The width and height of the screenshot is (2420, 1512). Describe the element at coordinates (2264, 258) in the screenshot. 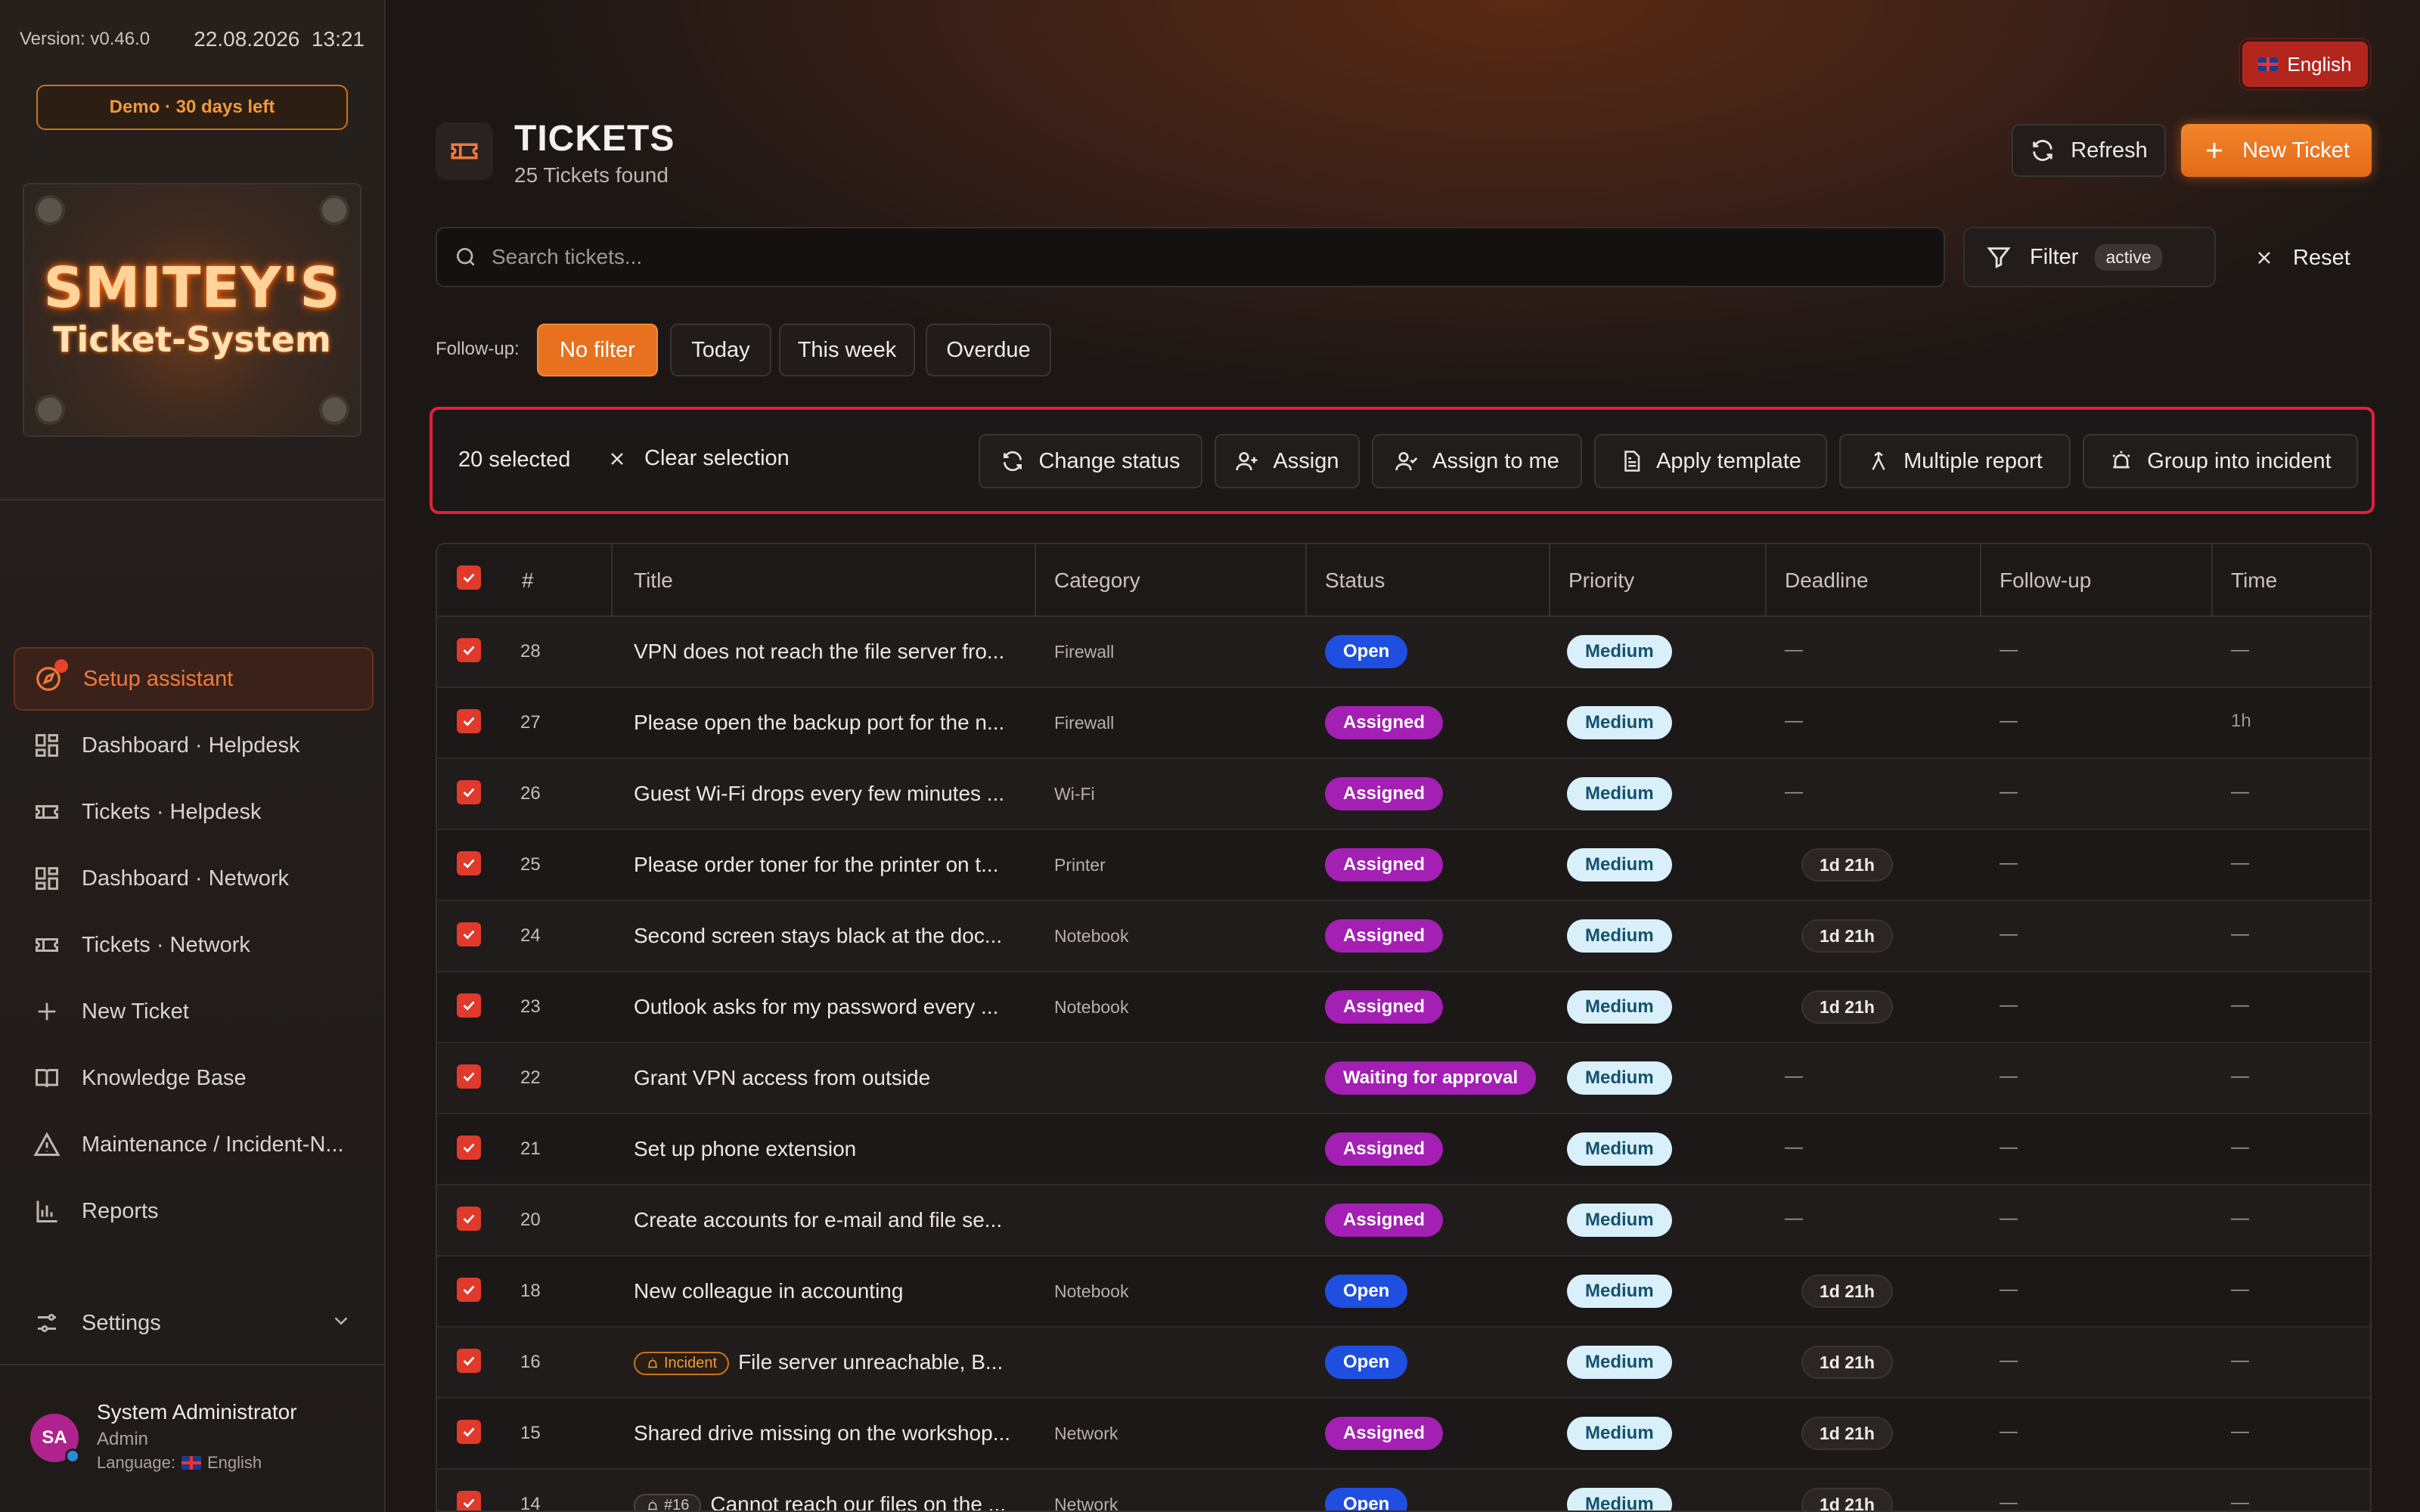

I see `close-icon` at that location.